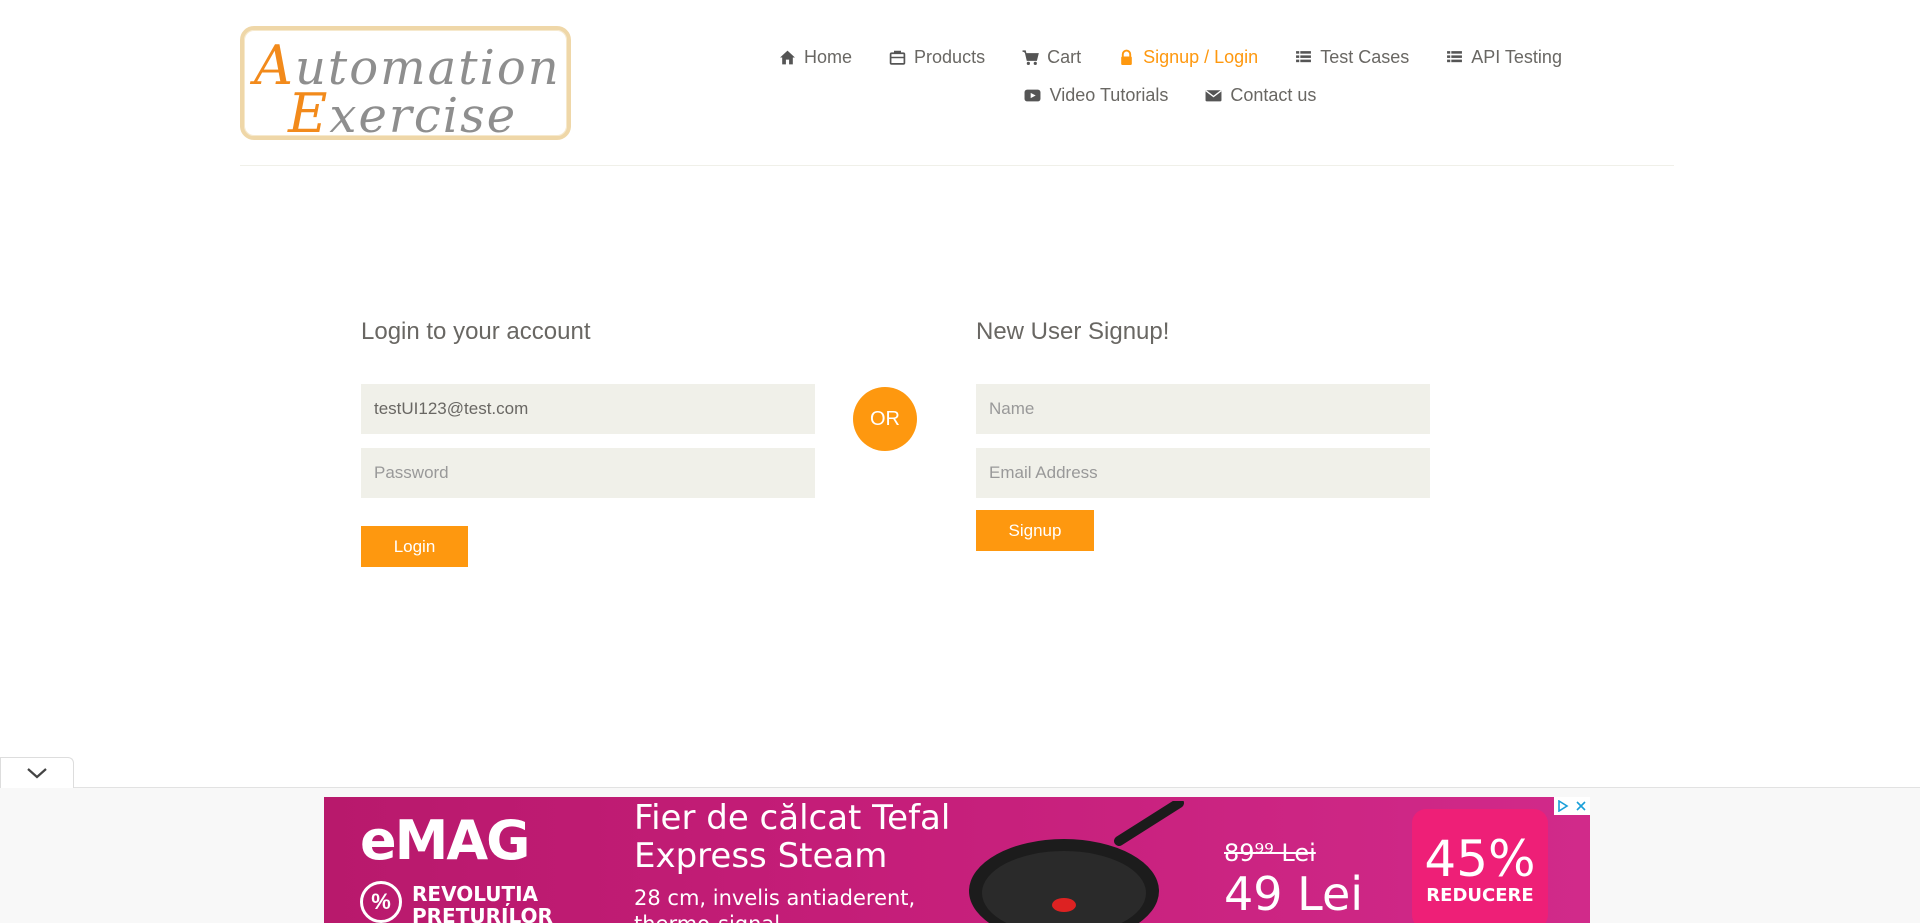  I want to click on ad-tagline: REVOLUȚIA PREȚURILOR, so click(482, 902).